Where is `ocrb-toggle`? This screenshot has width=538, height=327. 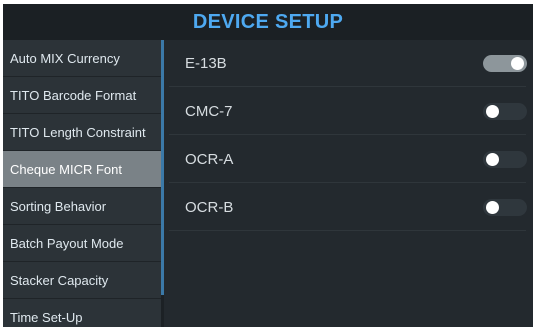 ocrb-toggle is located at coordinates (505, 207).